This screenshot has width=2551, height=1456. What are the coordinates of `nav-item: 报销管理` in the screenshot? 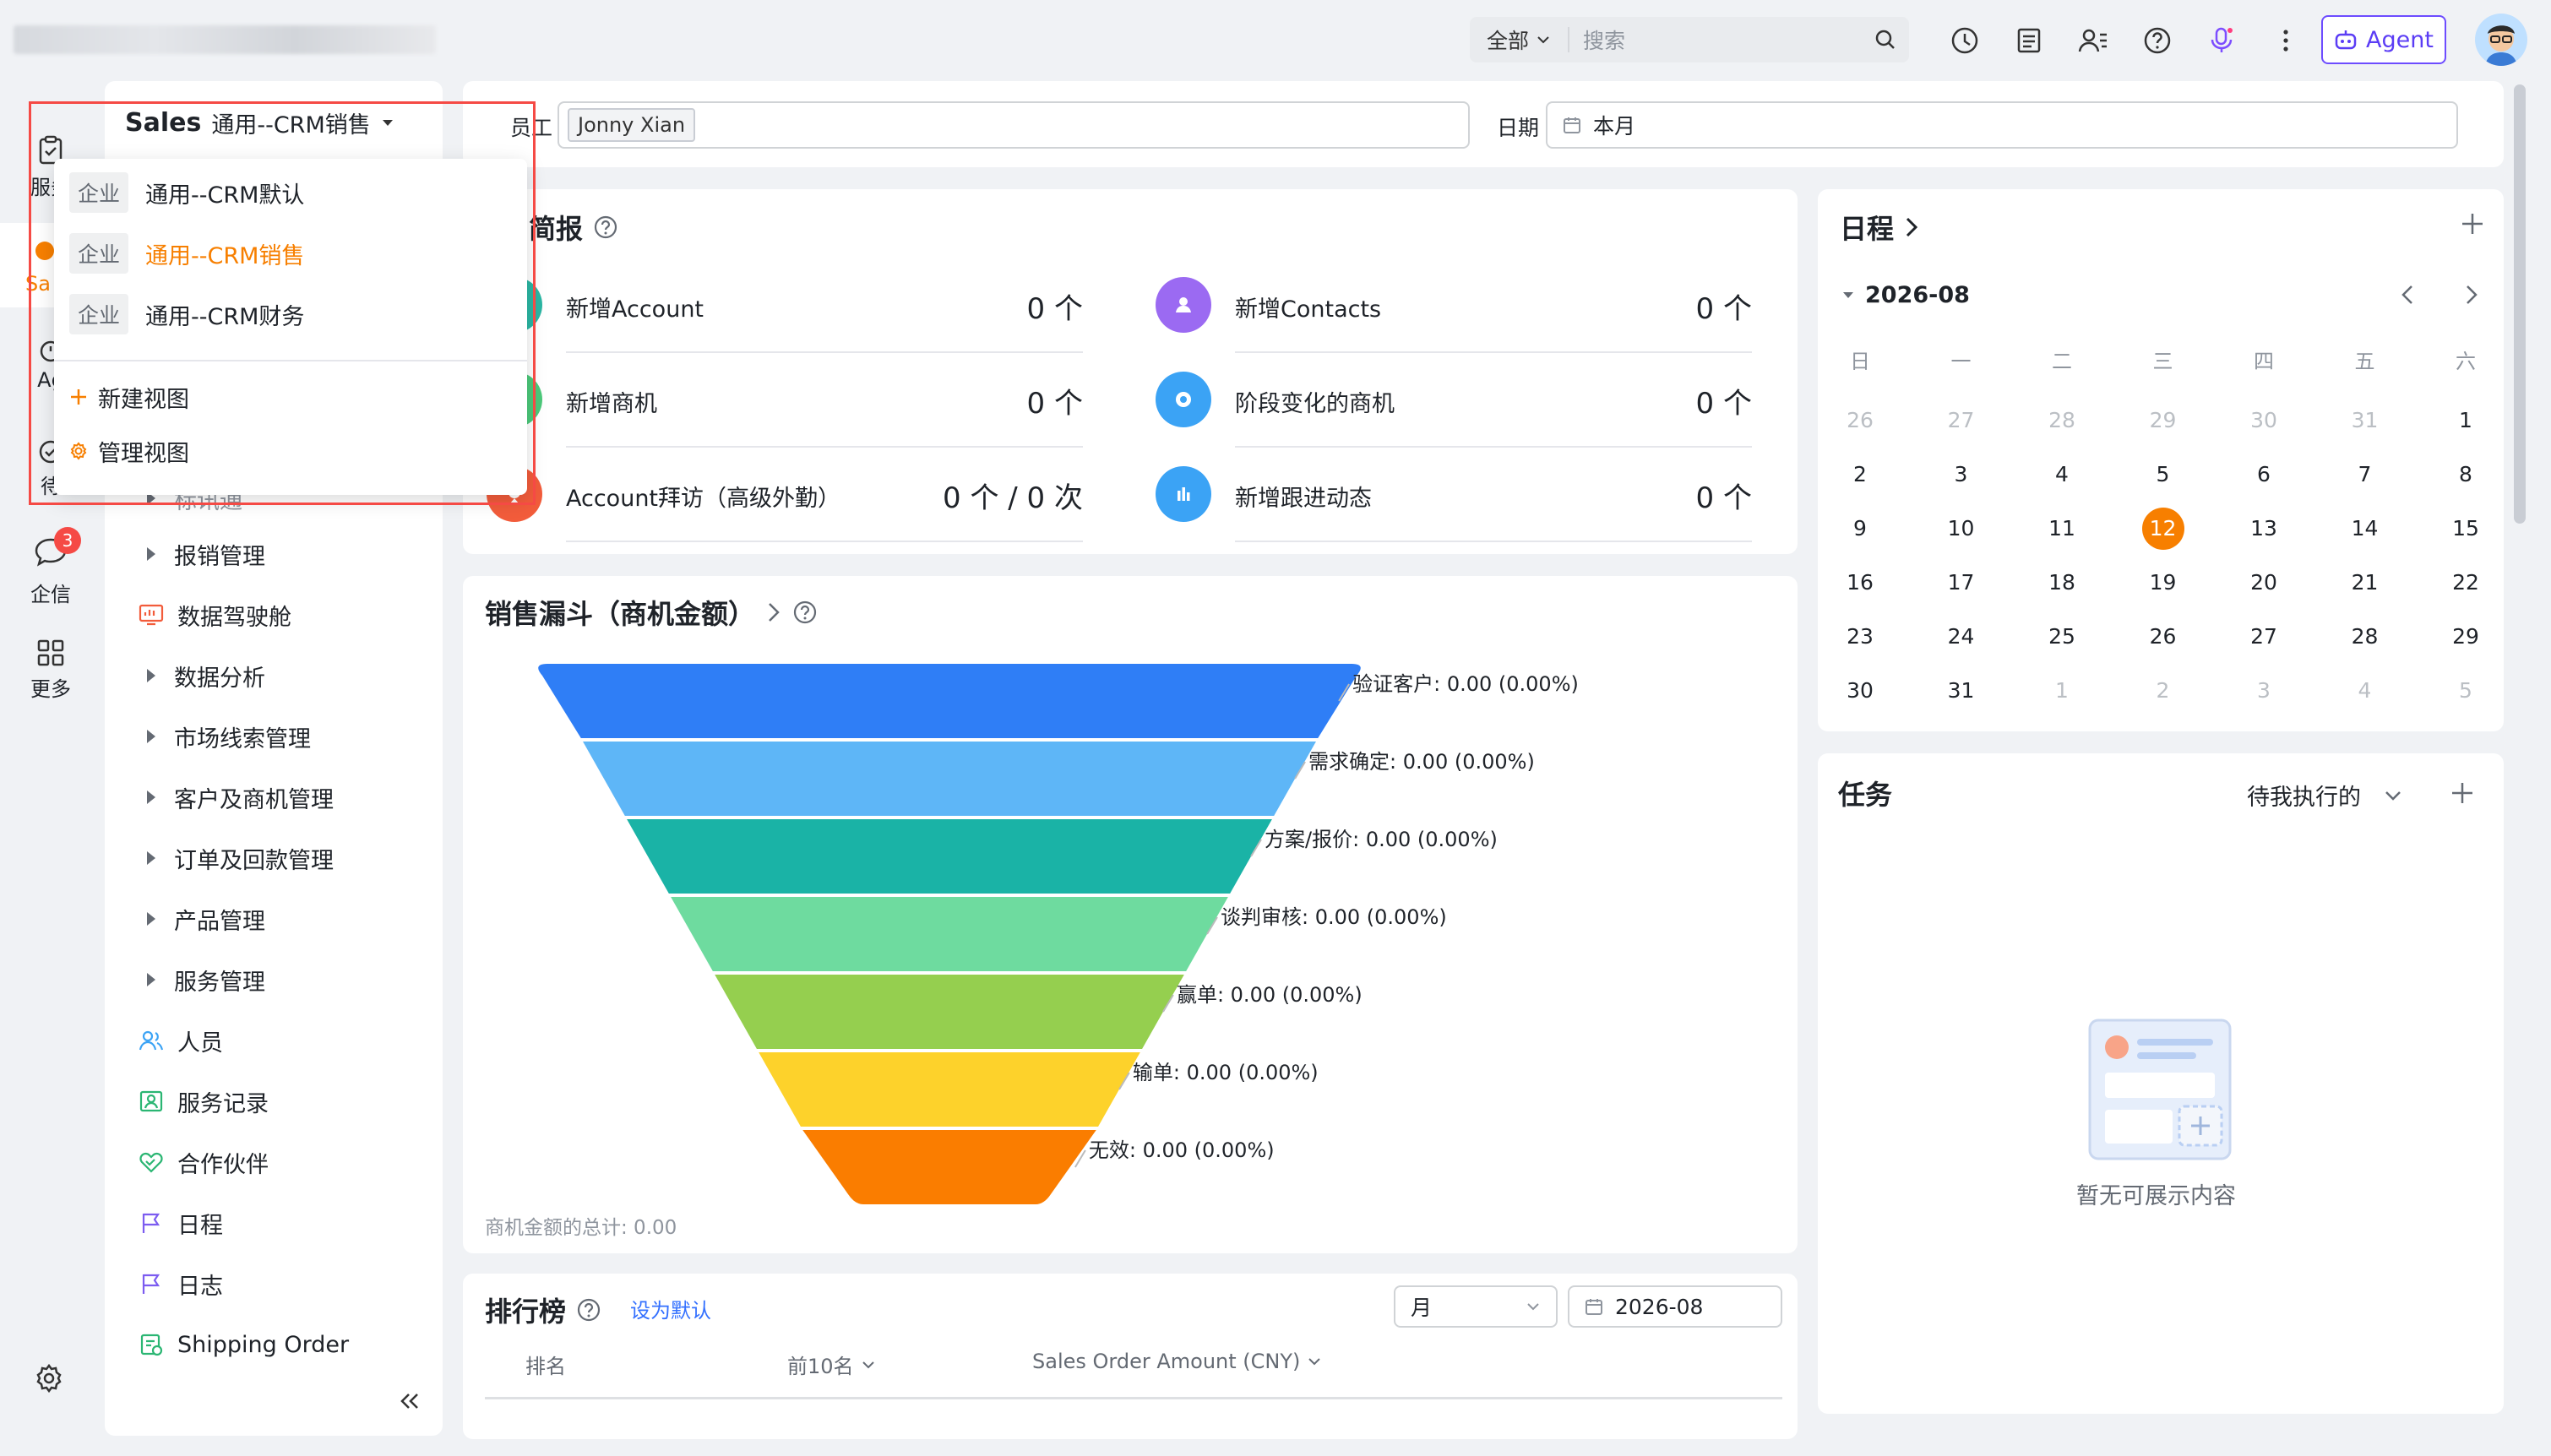 It's located at (202, 554).